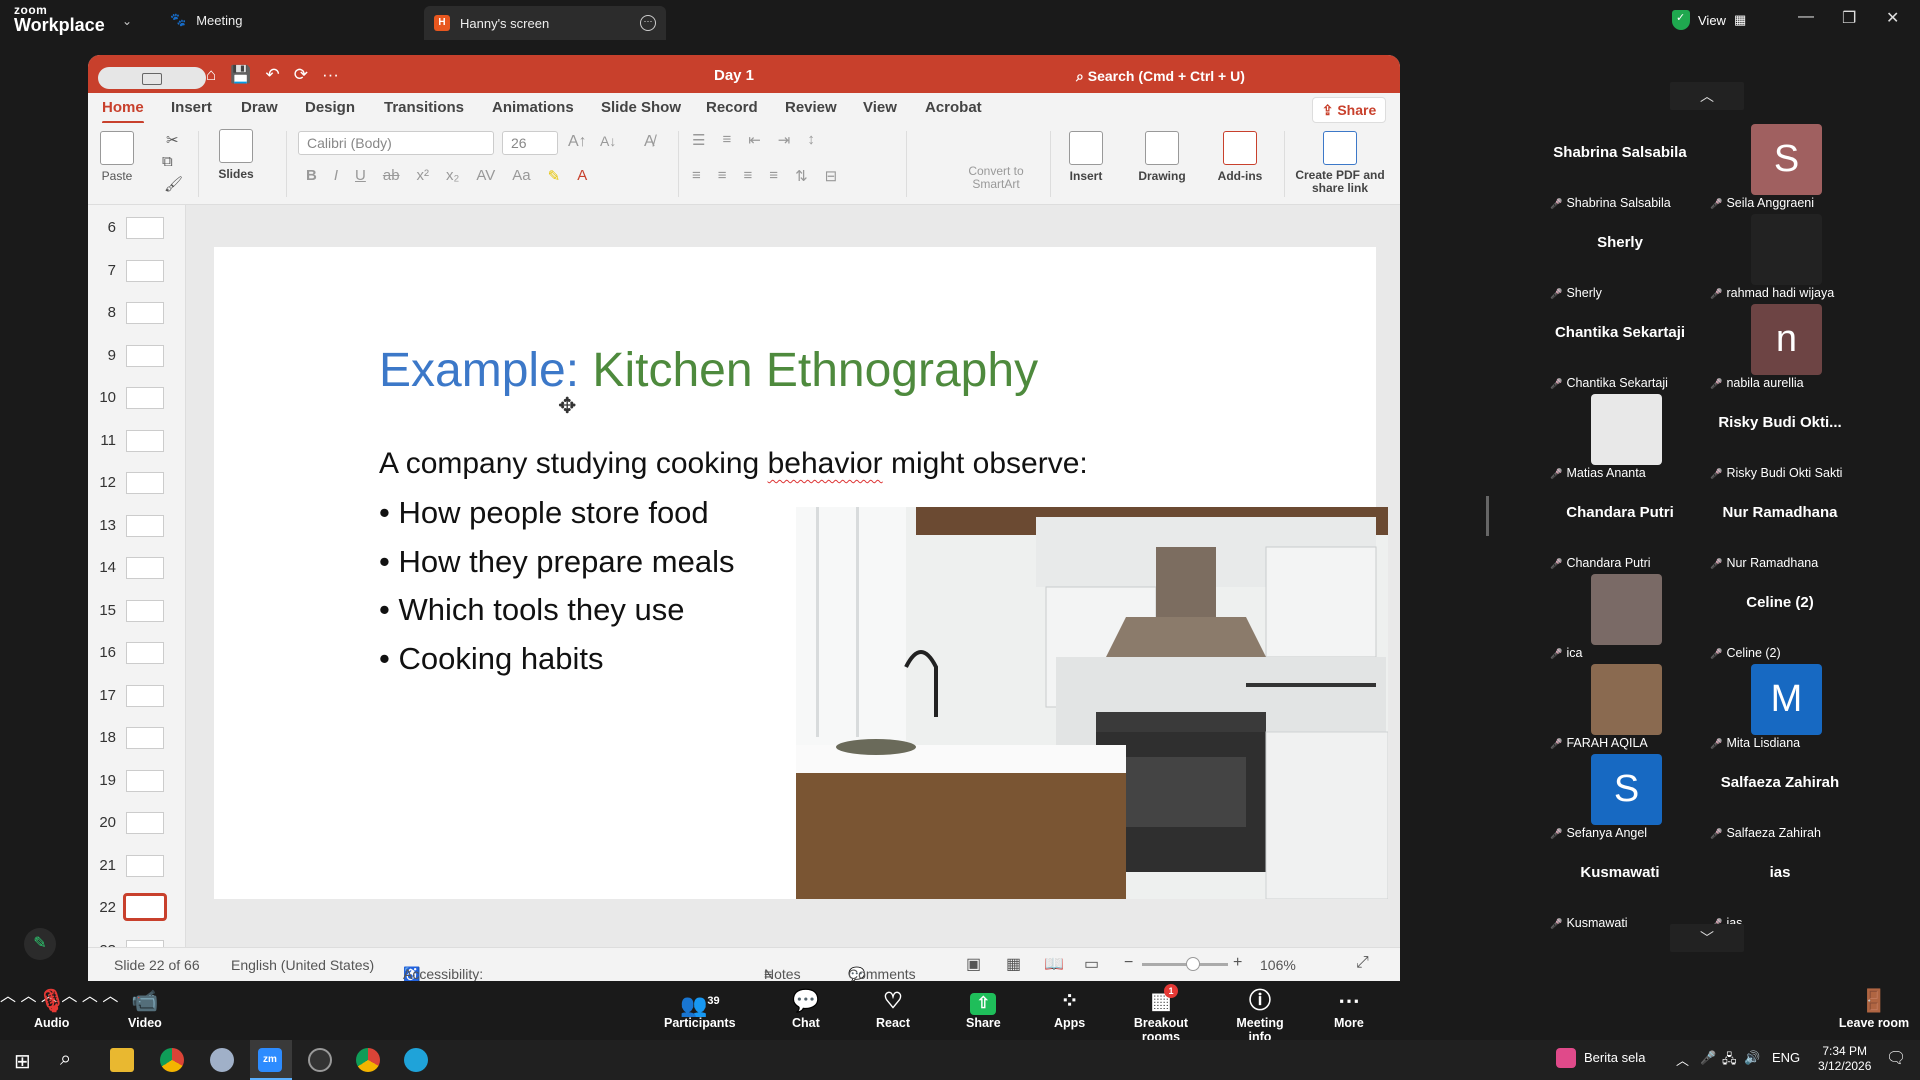 Image resolution: width=1920 pixels, height=1080 pixels. Describe the element at coordinates (136, 908) in the screenshot. I see `slide-thumbnail: 22` at that location.